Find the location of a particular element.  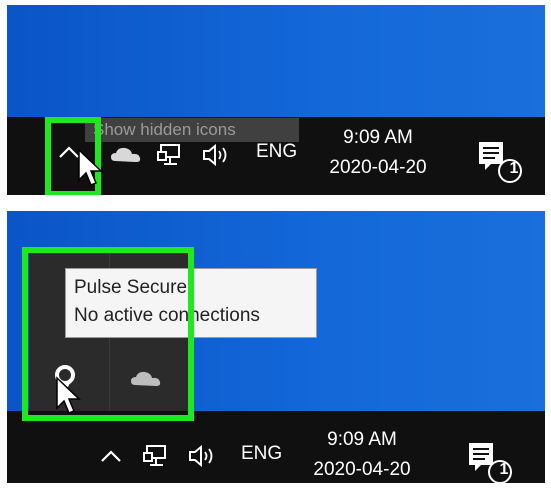

chevron-up-icon is located at coordinates (111, 457).